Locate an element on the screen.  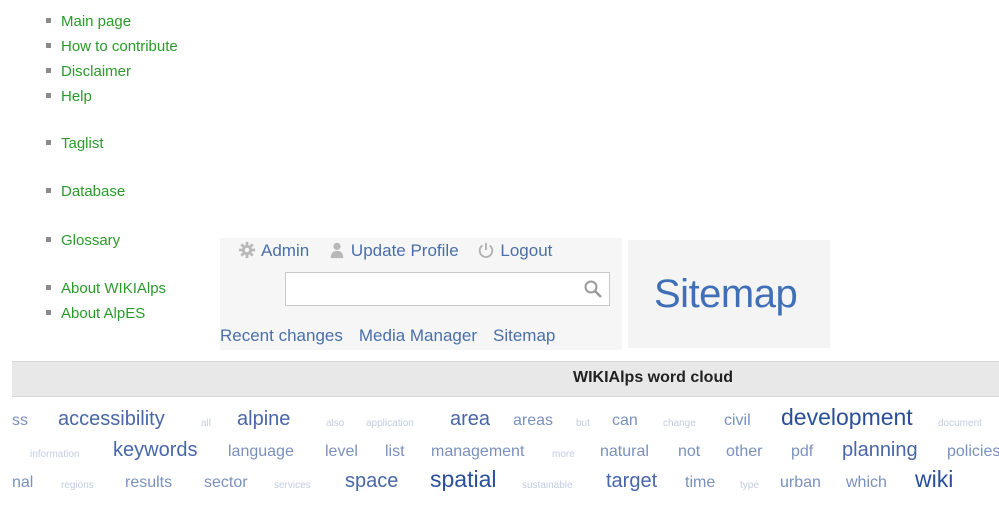
nav-item-label: Database is located at coordinates (93, 191).